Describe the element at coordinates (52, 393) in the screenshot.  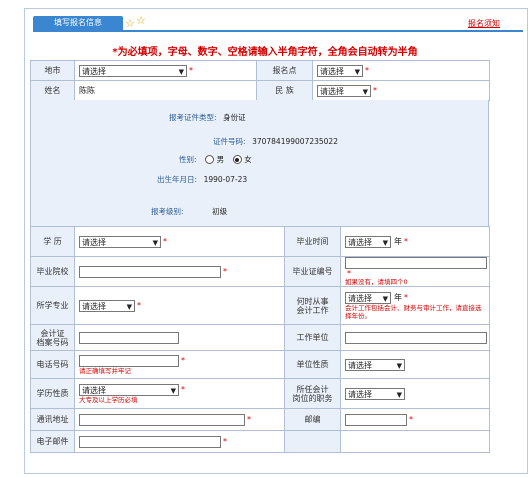
I see `education-type-label: 学历性质` at that location.